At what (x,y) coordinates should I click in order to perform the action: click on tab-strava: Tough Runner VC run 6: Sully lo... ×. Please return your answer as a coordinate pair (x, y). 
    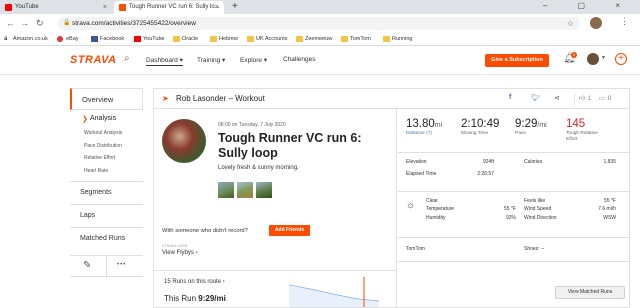
    Looking at the image, I should click on (169, 7).